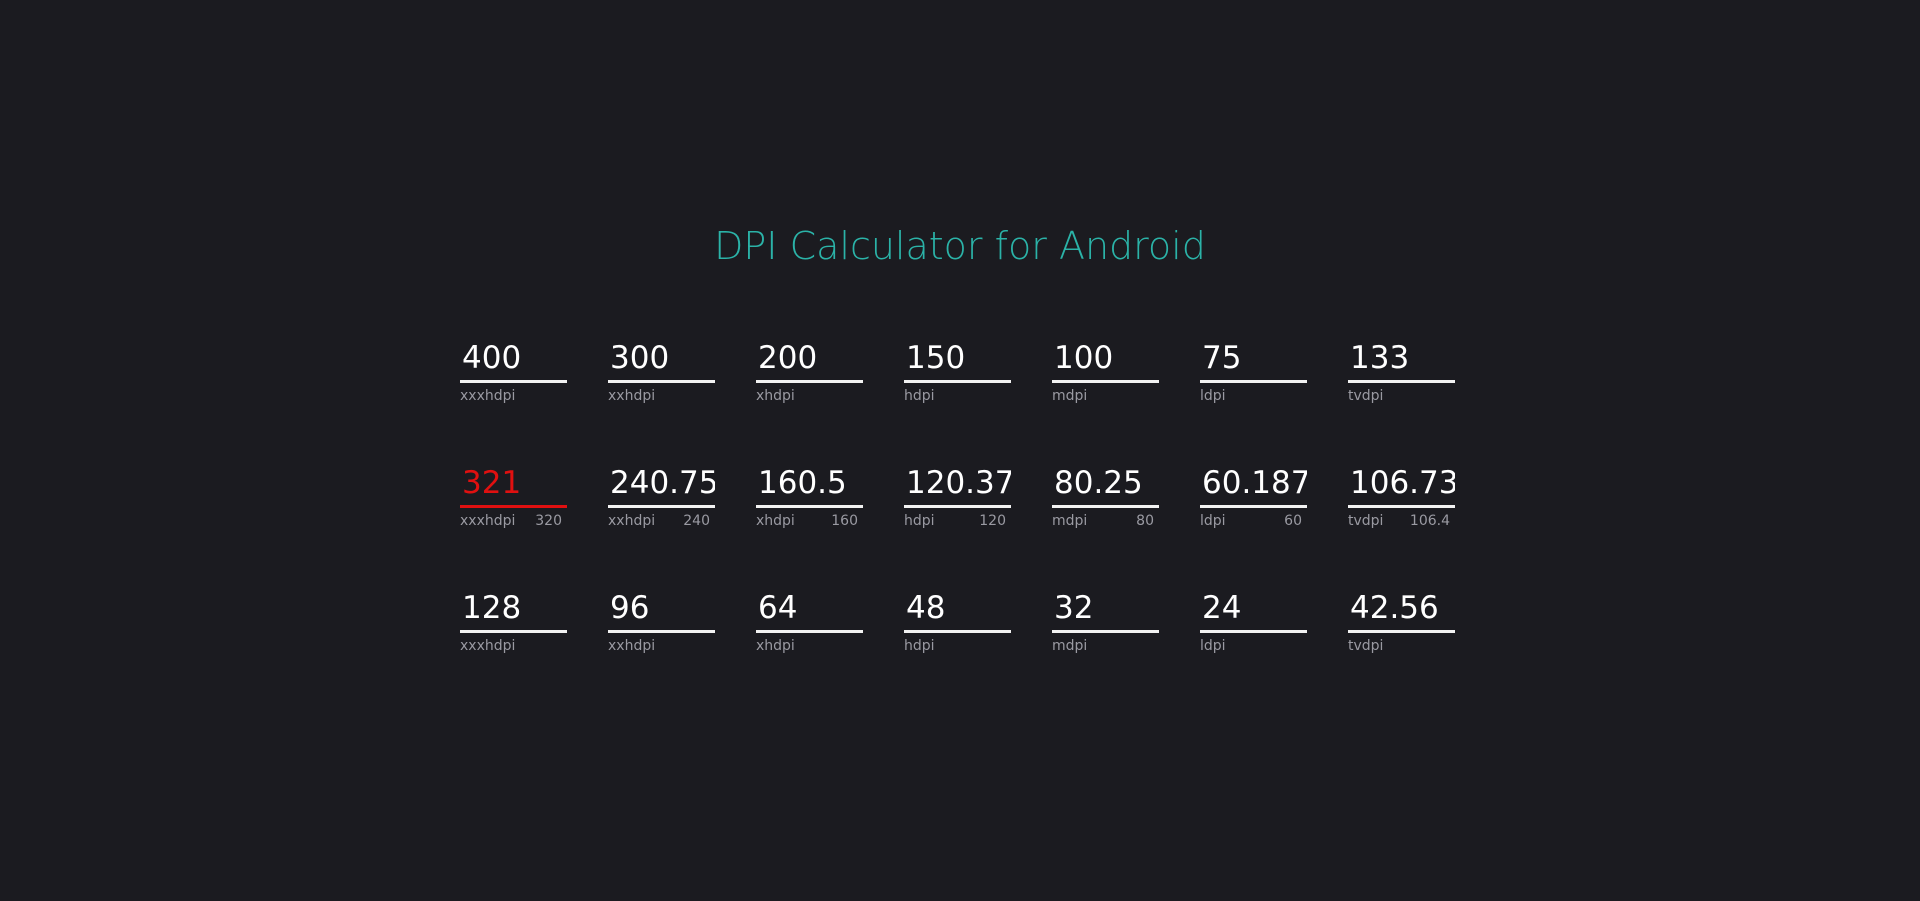 This screenshot has height=901, width=1920. I want to click on dpi-field: mdpi 80, so click(1105, 495).